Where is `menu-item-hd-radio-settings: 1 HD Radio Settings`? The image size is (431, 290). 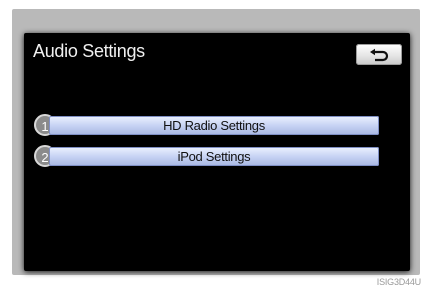 menu-item-hd-radio-settings: 1 HD Radio Settings is located at coordinates (207, 126).